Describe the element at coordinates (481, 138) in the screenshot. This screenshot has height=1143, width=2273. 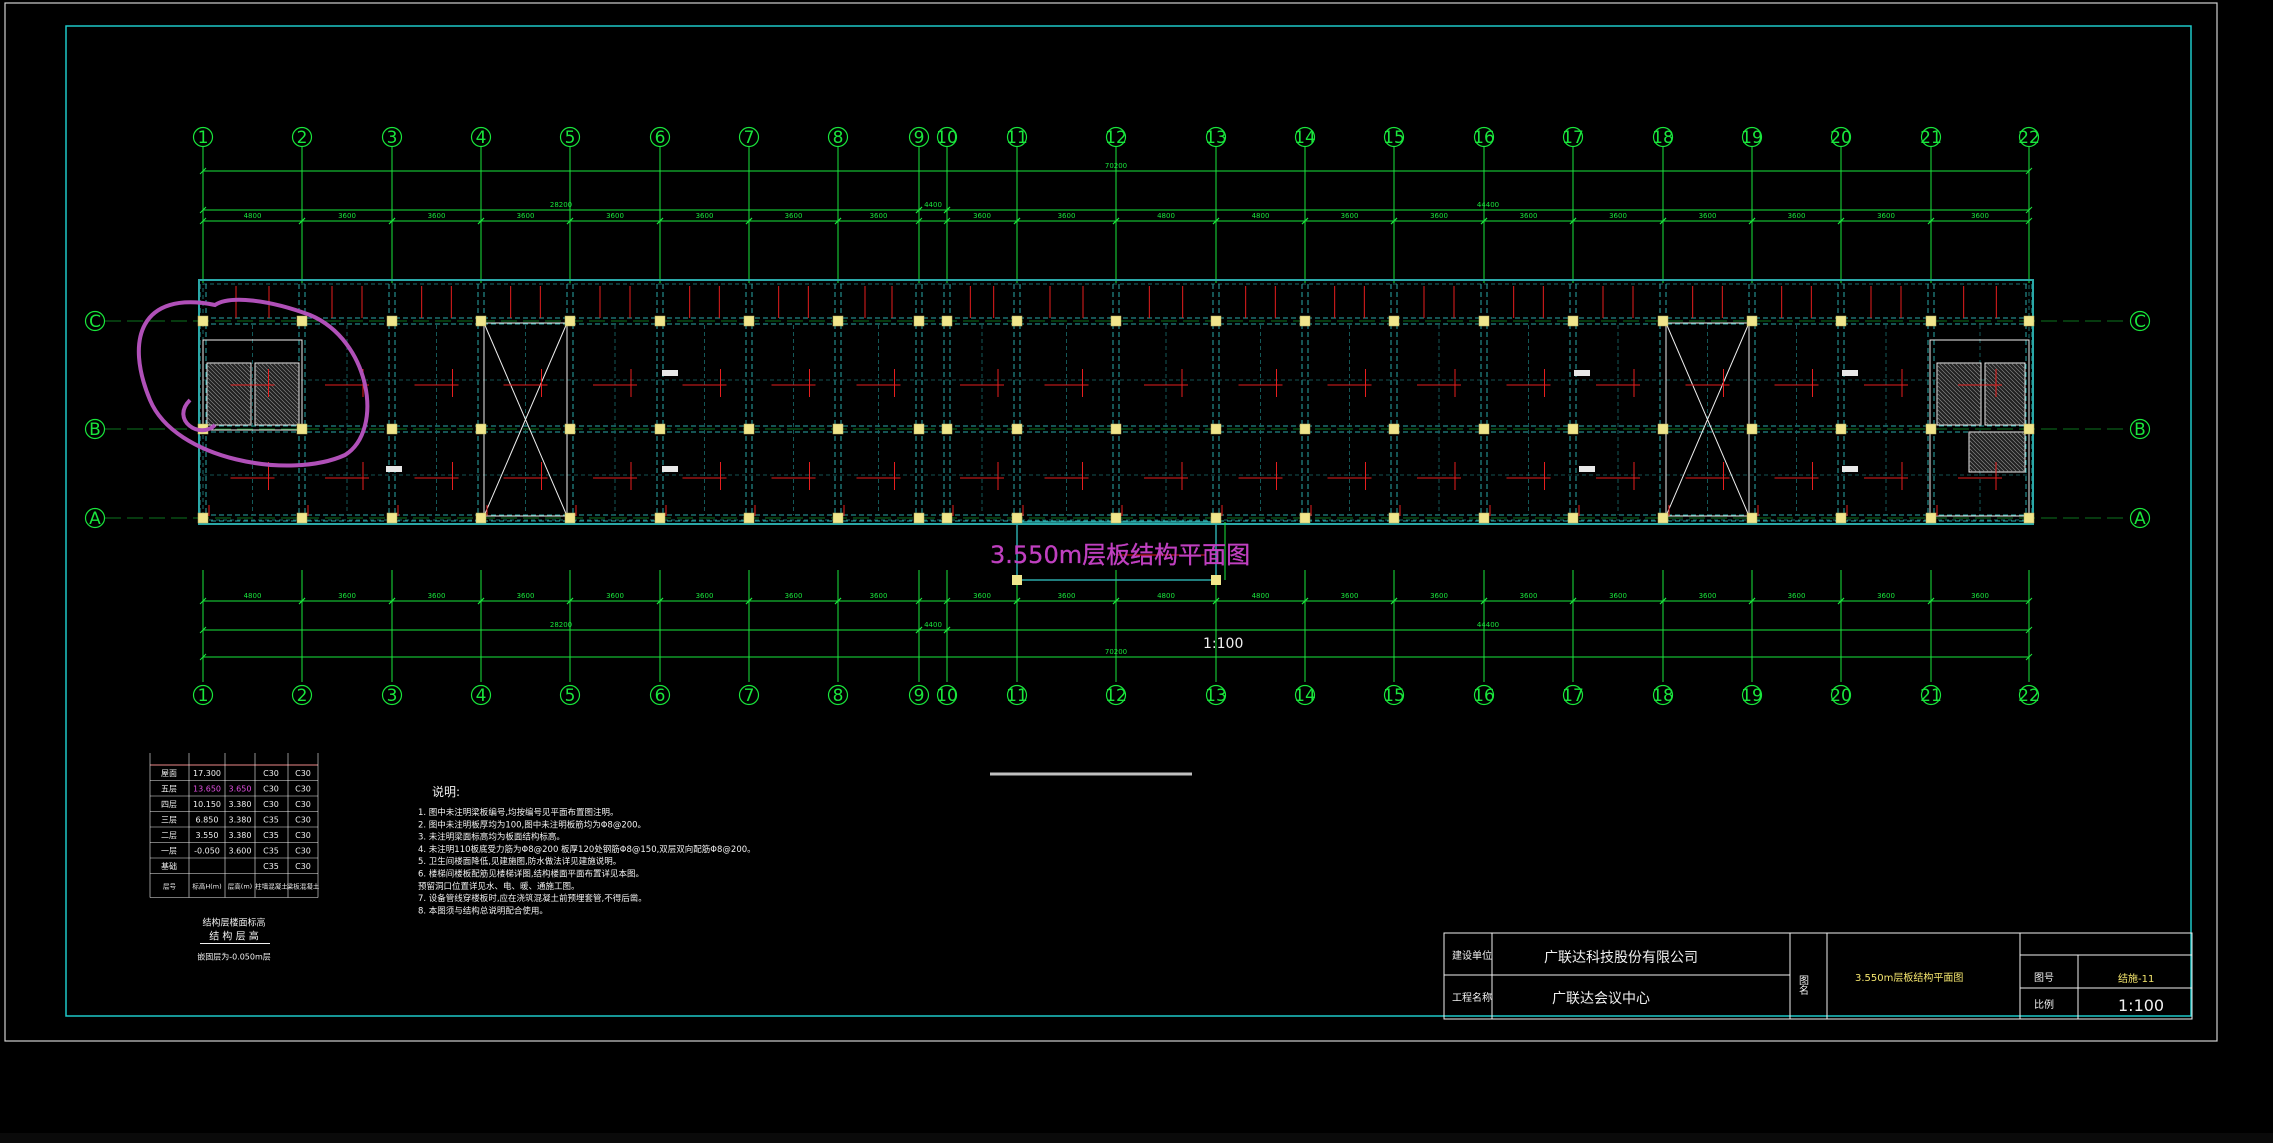
I see `grid-label-top-4: 4` at that location.